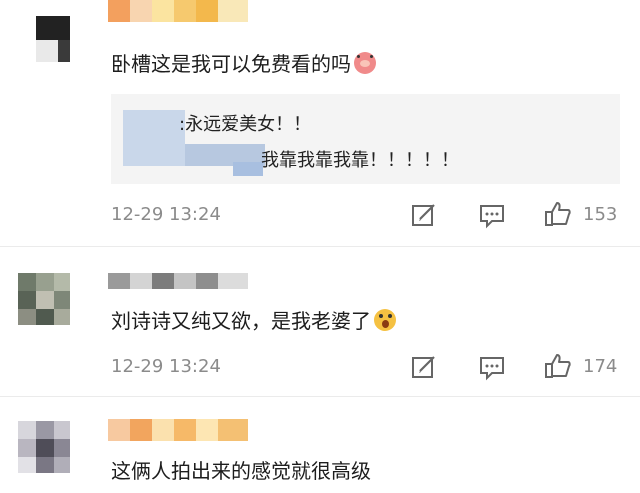 This screenshot has width=640, height=493. I want to click on reply-line-2: 我靠我靠我靠！！！！！, so click(360, 160).